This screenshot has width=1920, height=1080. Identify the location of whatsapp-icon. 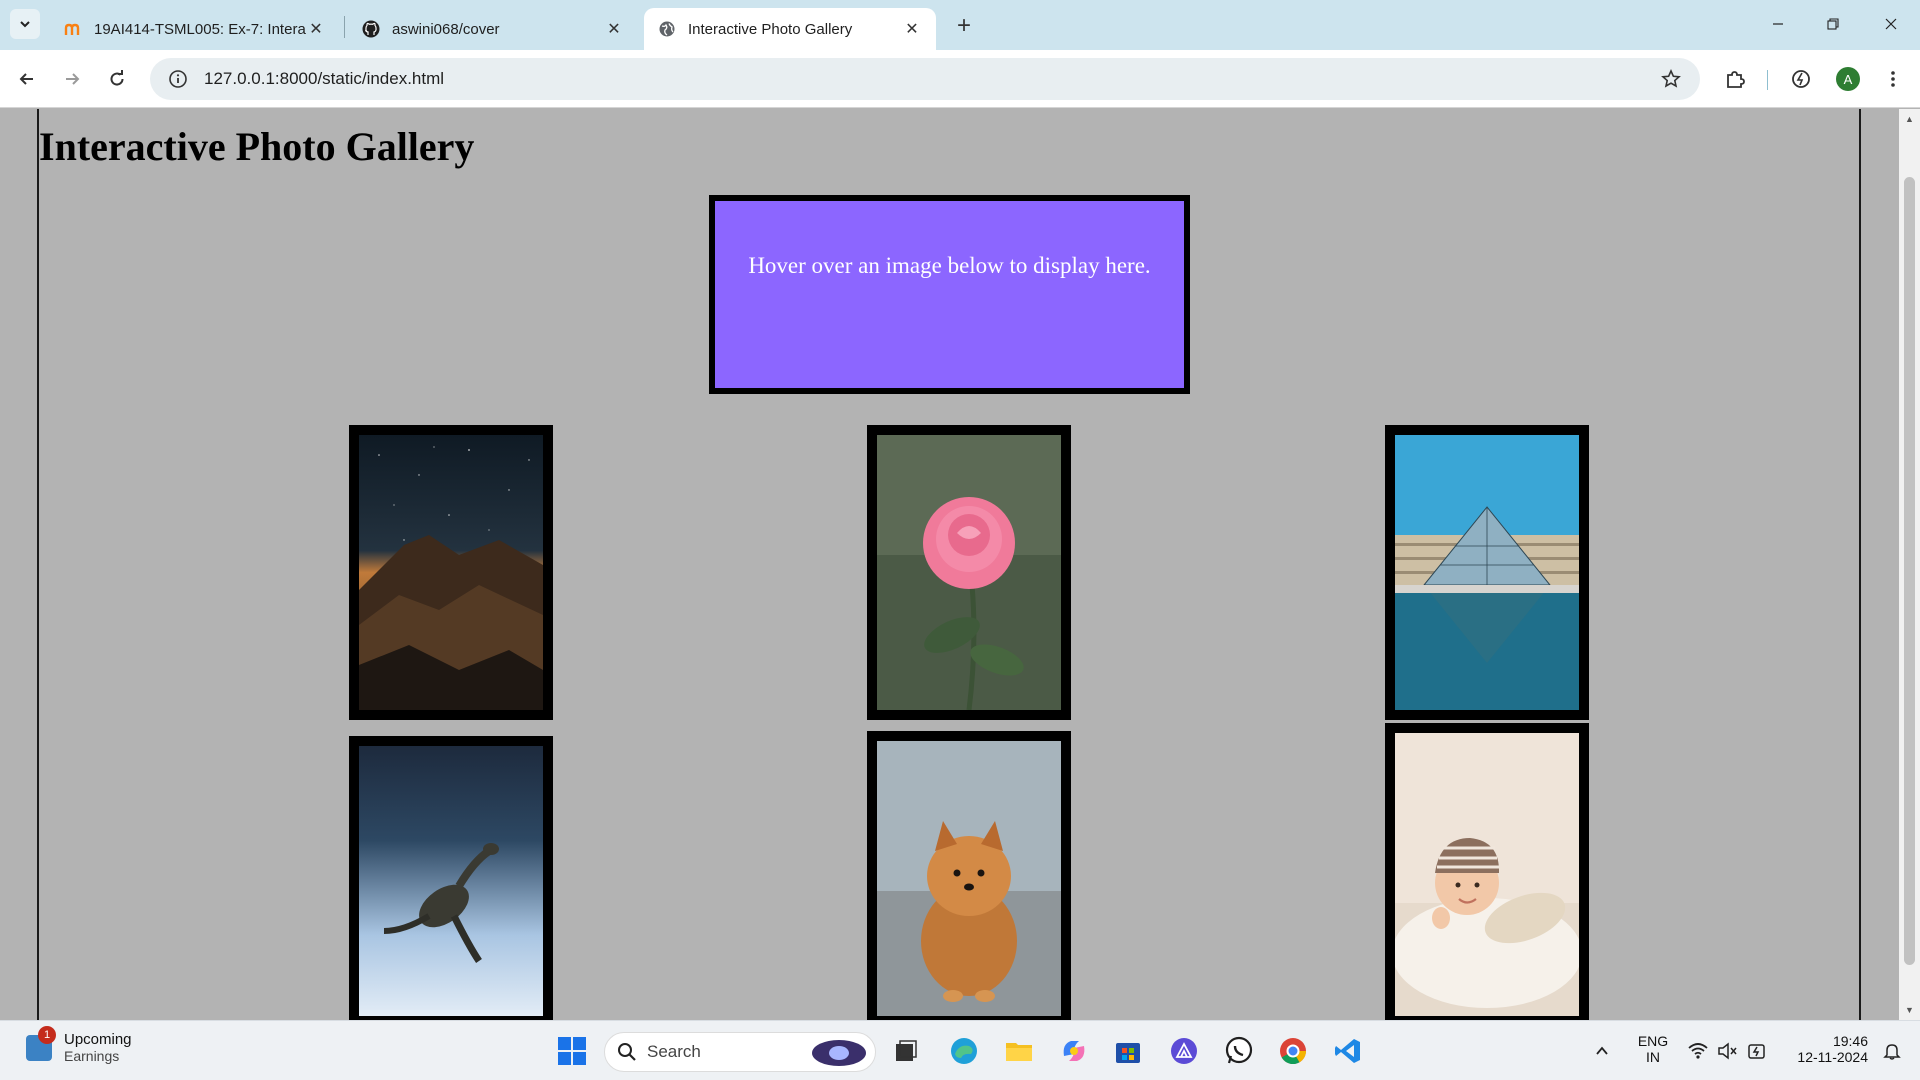
(1239, 1050).